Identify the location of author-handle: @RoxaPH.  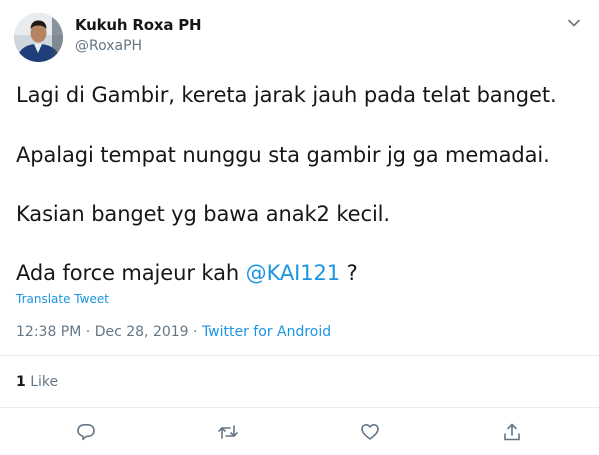
(108, 46).